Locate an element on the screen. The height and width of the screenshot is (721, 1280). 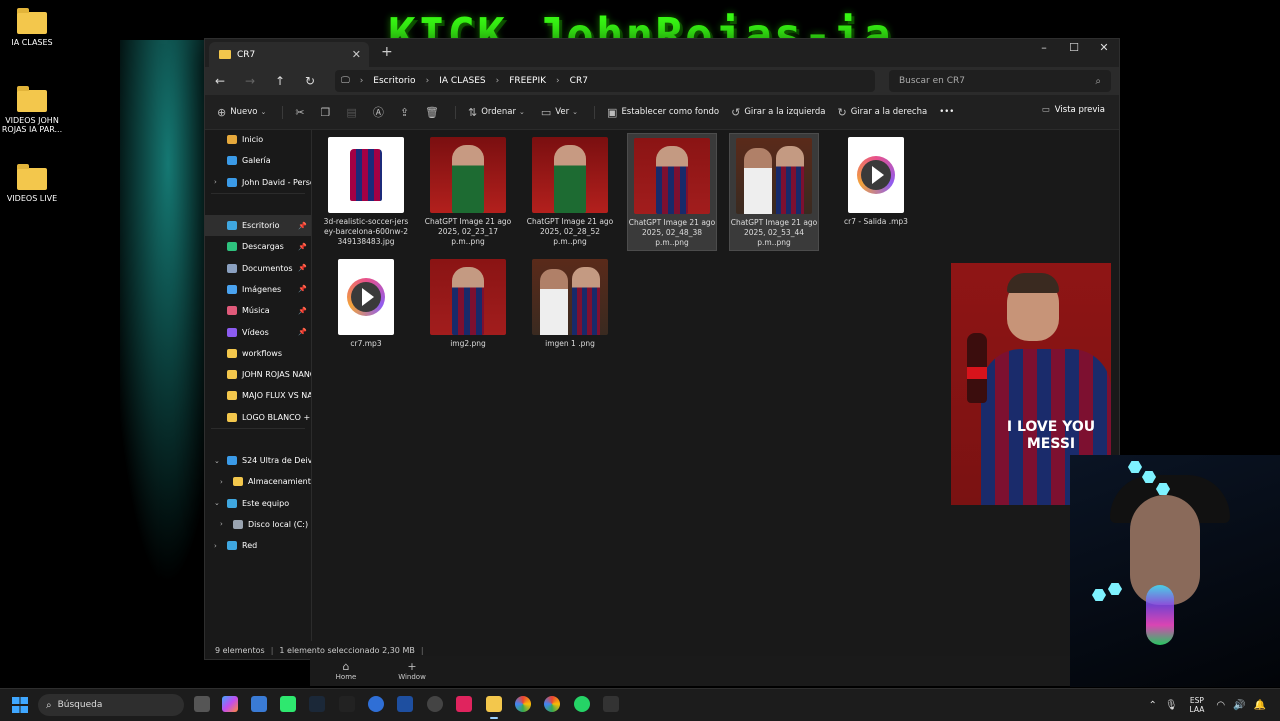
file-item: imgen 1 .png is located at coordinates (570, 314).